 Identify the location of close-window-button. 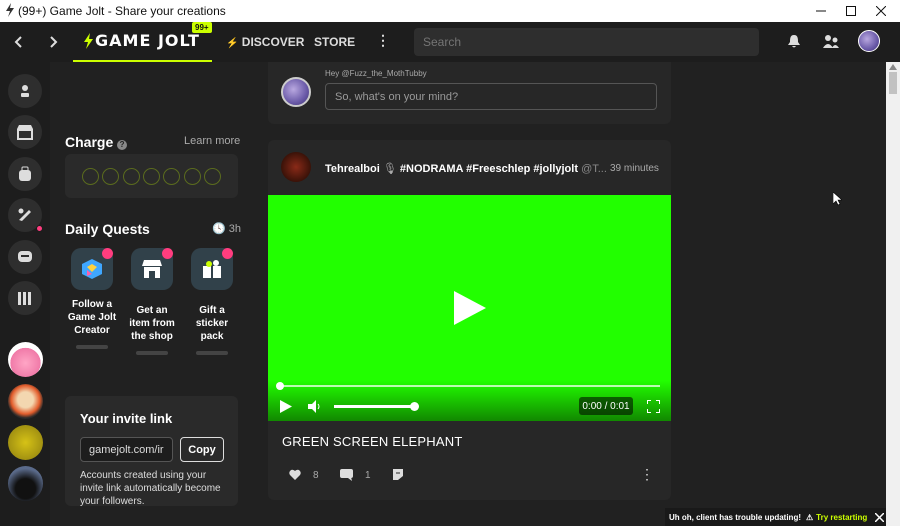
(881, 11).